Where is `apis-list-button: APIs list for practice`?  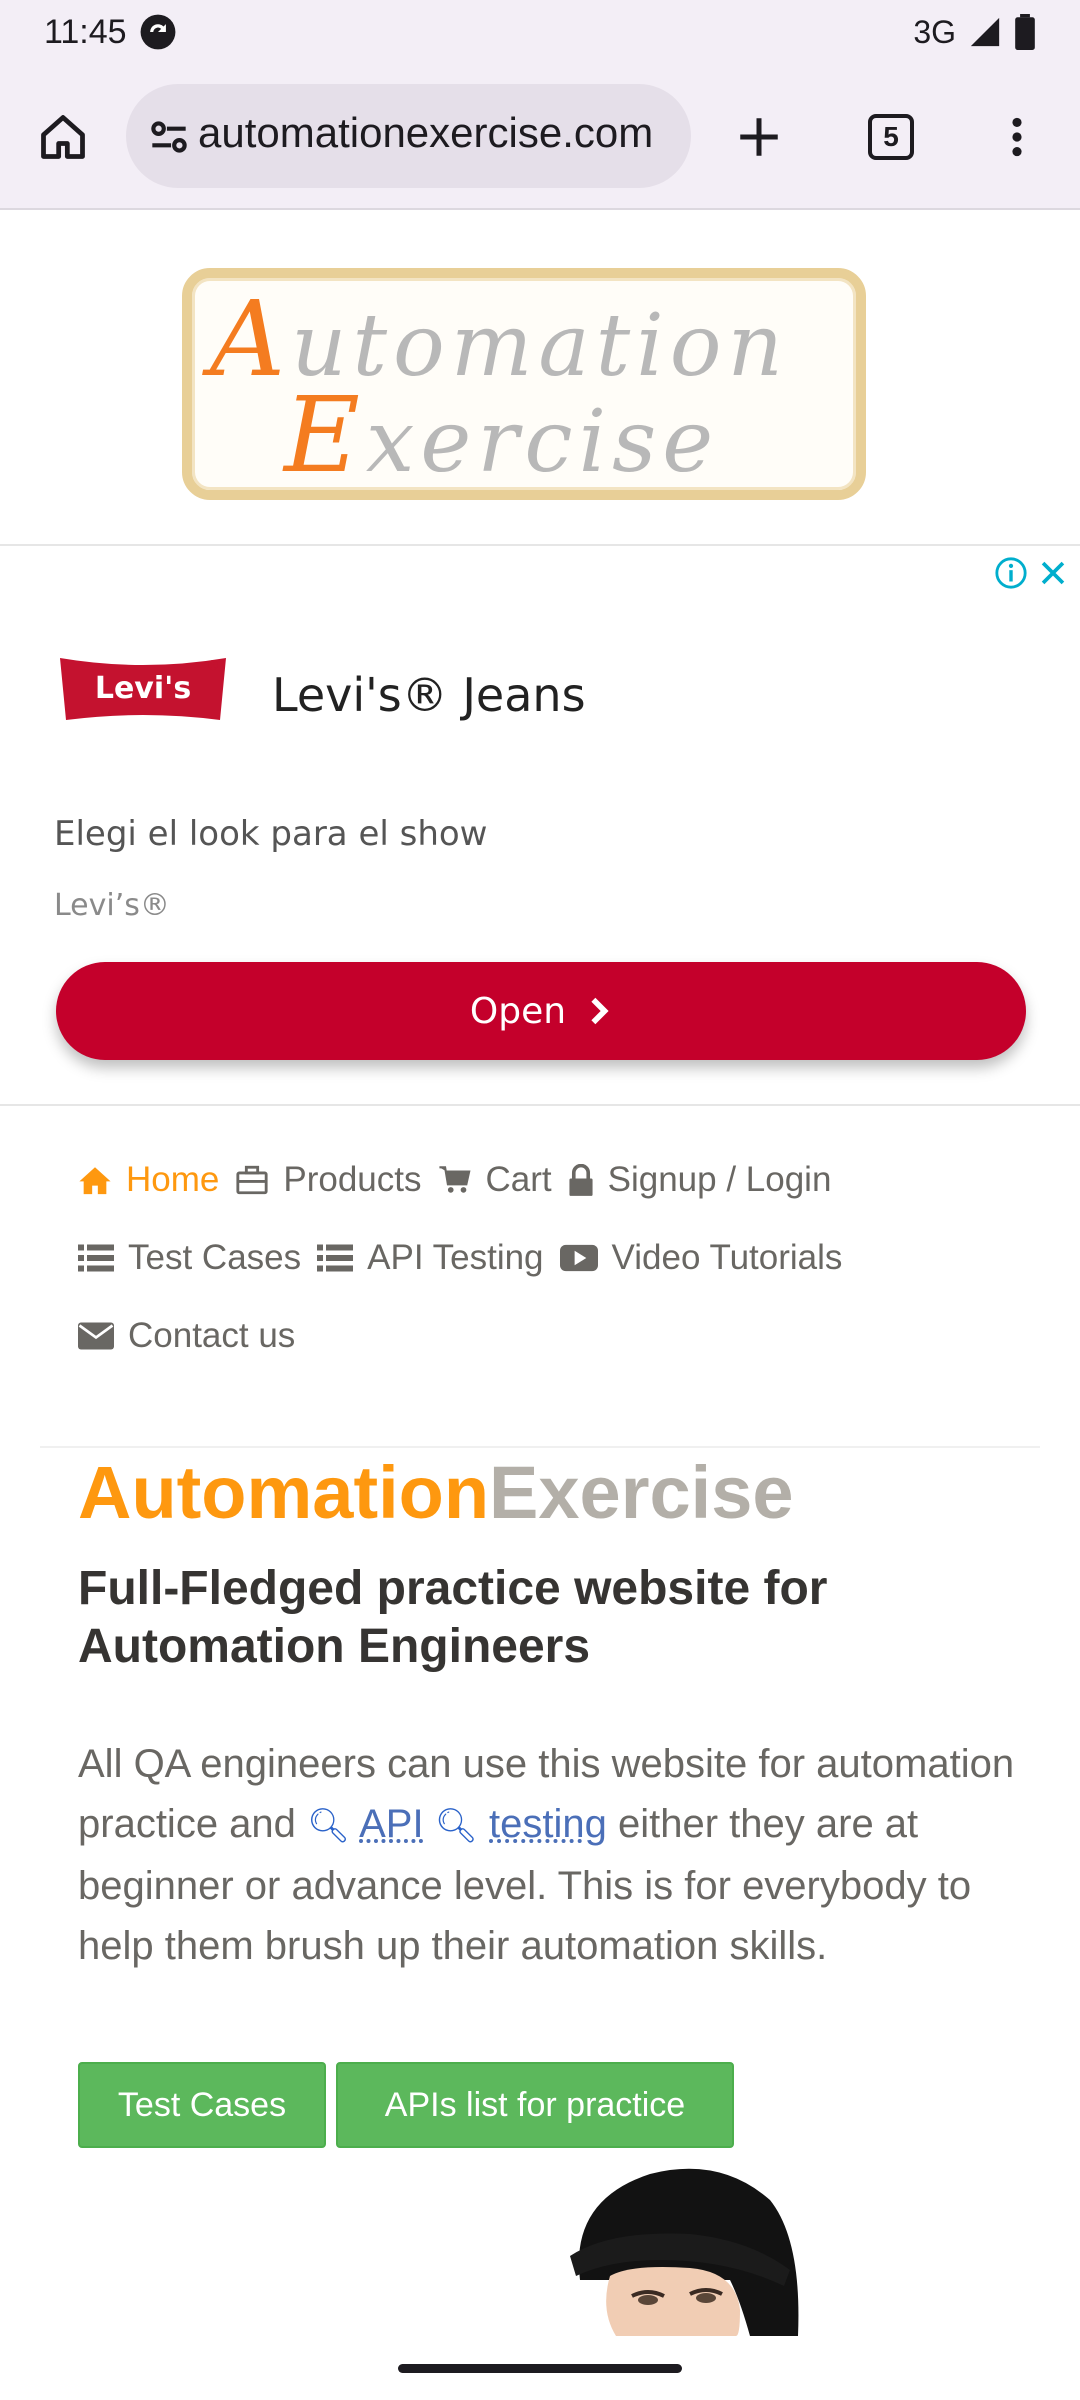 apis-list-button: APIs list for practice is located at coordinates (535, 2105).